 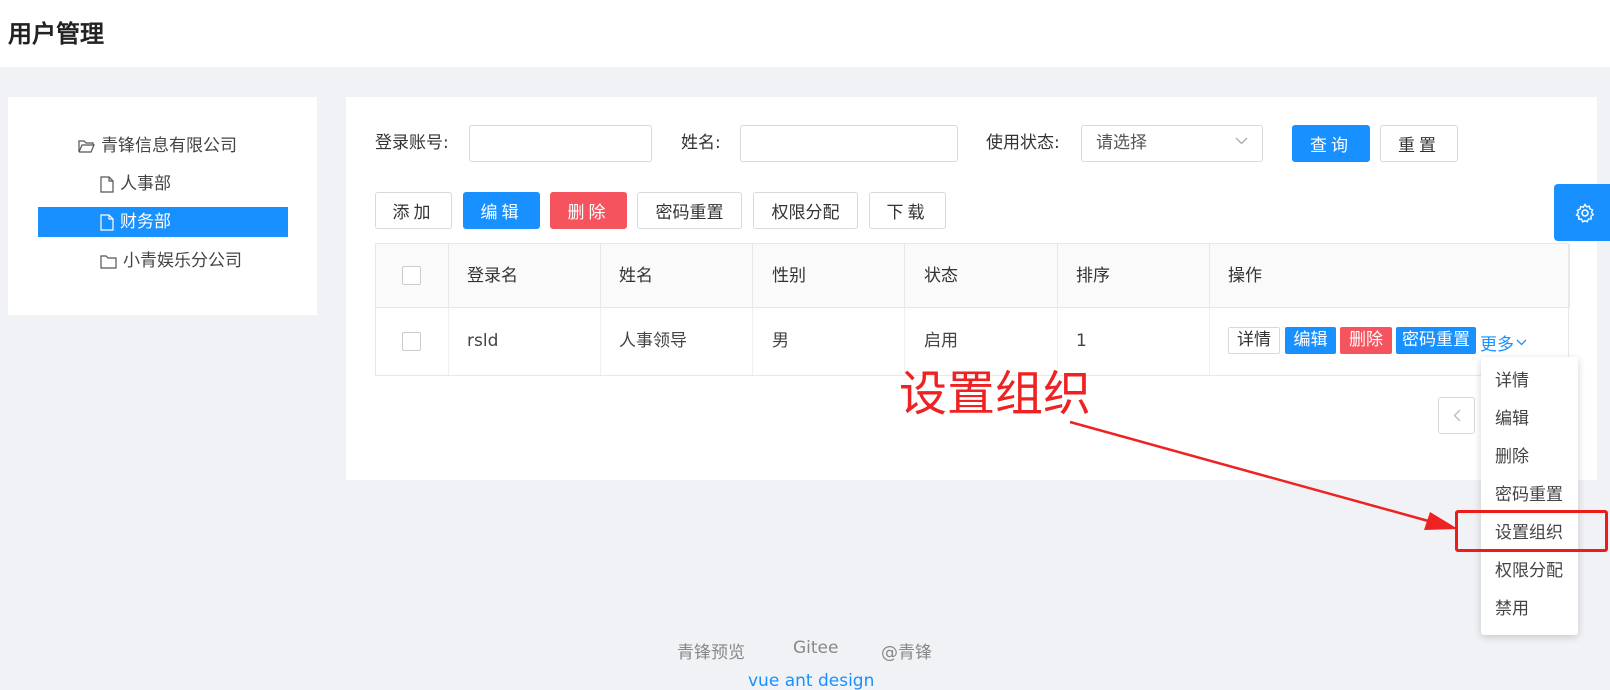 What do you see at coordinates (815, 648) in the screenshot?
I see `footer-link-gitee: Gitee` at bounding box center [815, 648].